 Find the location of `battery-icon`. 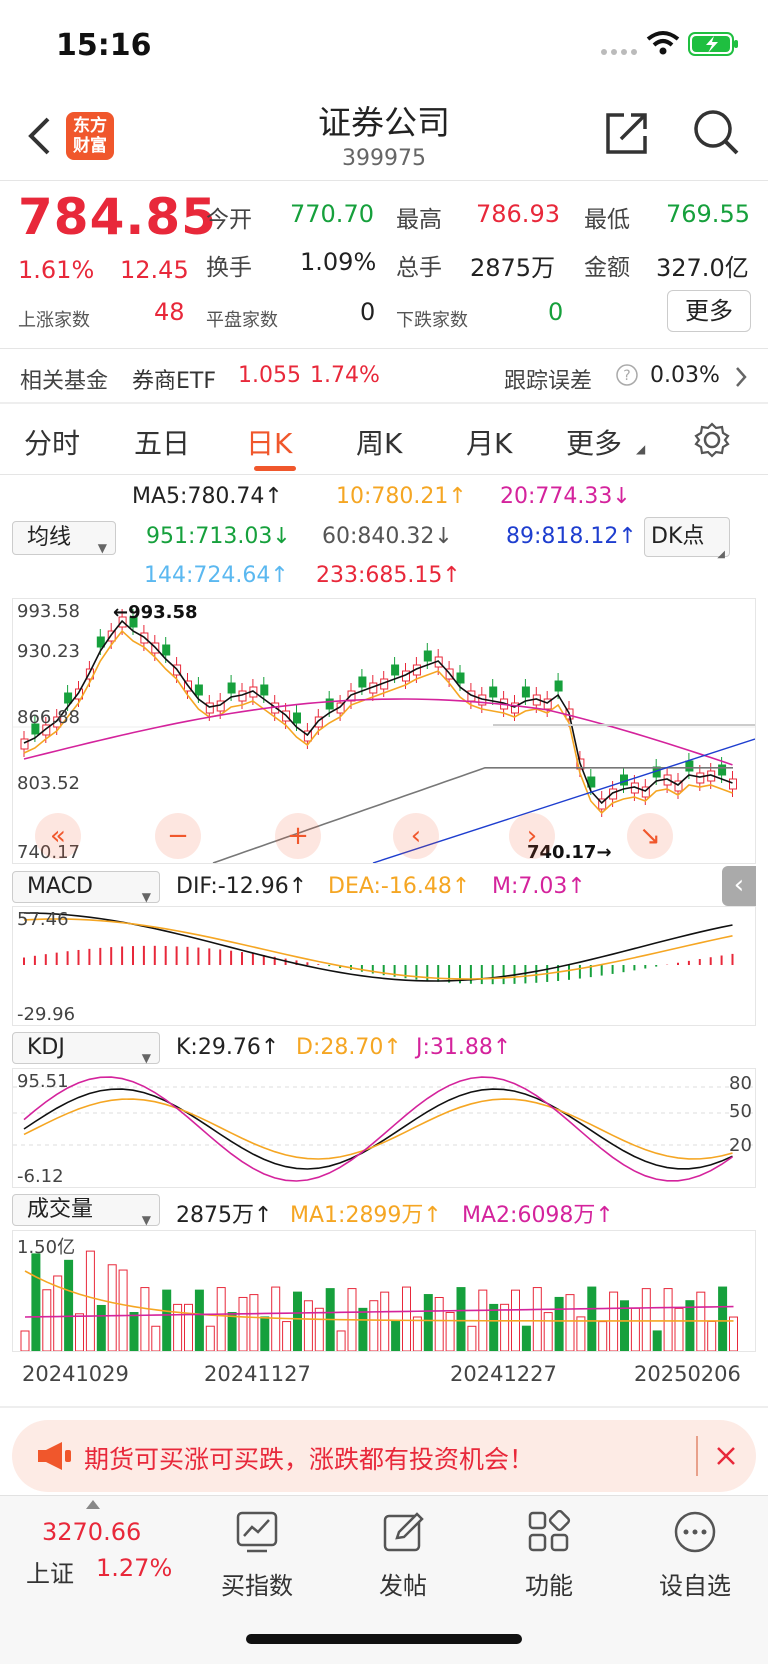

battery-icon is located at coordinates (713, 44).